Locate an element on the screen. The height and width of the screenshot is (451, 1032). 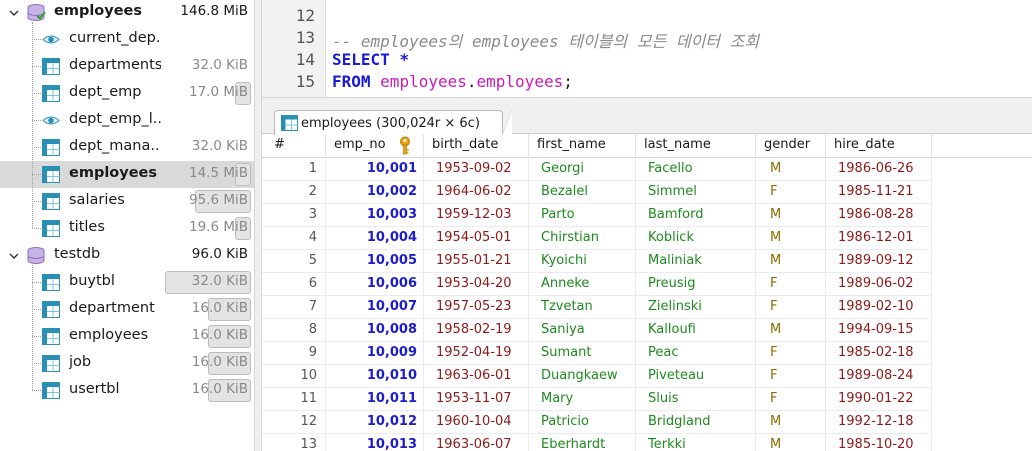
table-cell: 1986-12-01 is located at coordinates (879, 238).